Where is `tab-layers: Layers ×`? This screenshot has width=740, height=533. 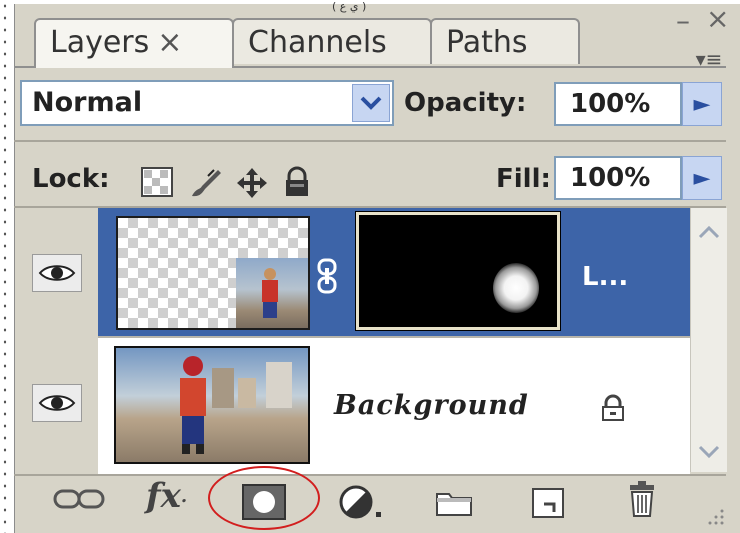 tab-layers: Layers × is located at coordinates (134, 43).